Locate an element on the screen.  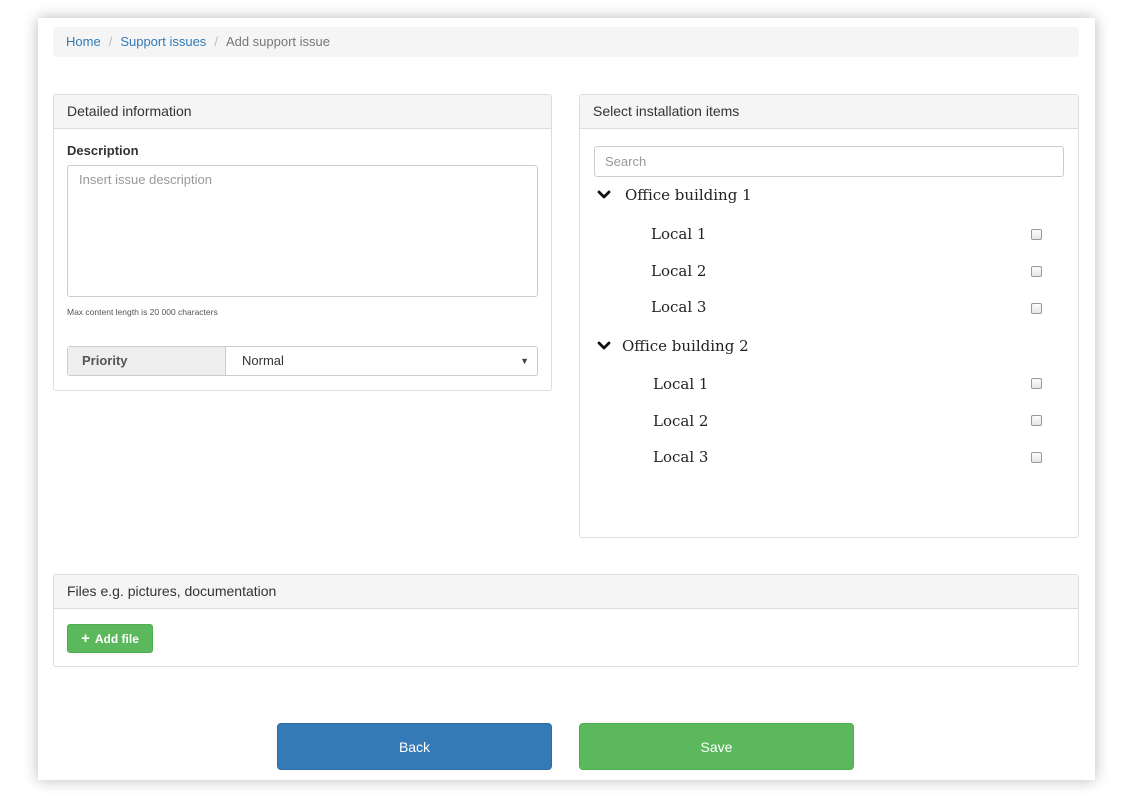
back-button-label: Back is located at coordinates (414, 746).